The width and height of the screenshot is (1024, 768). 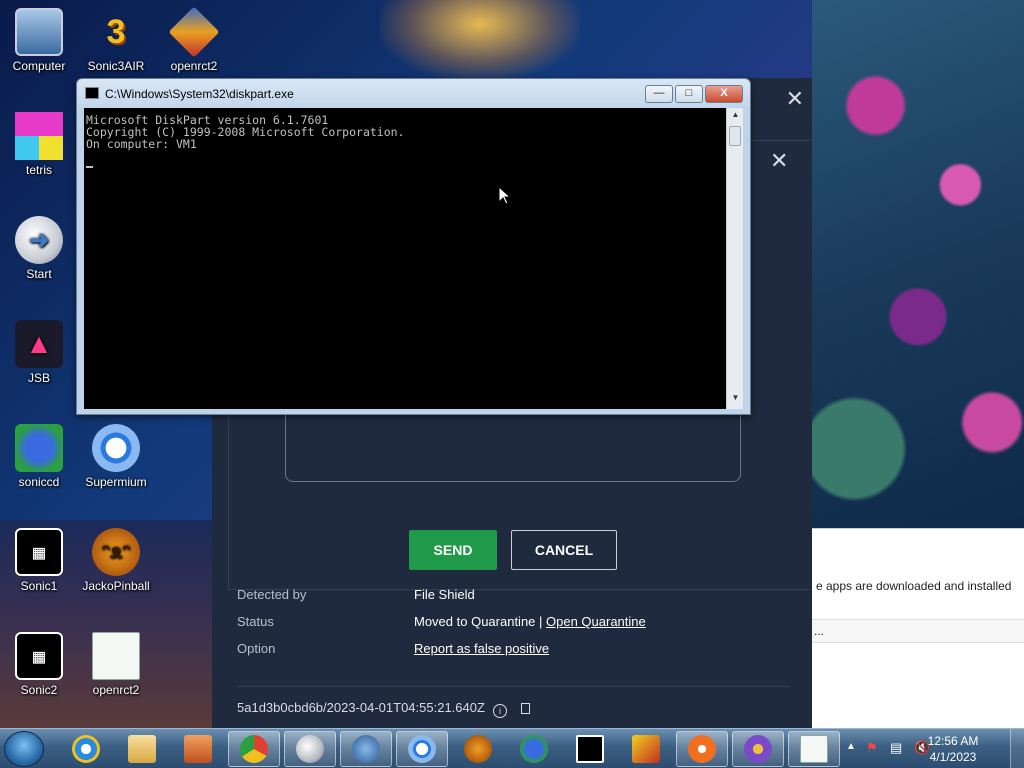 I want to click on detail-key: Detected by, so click(x=272, y=594).